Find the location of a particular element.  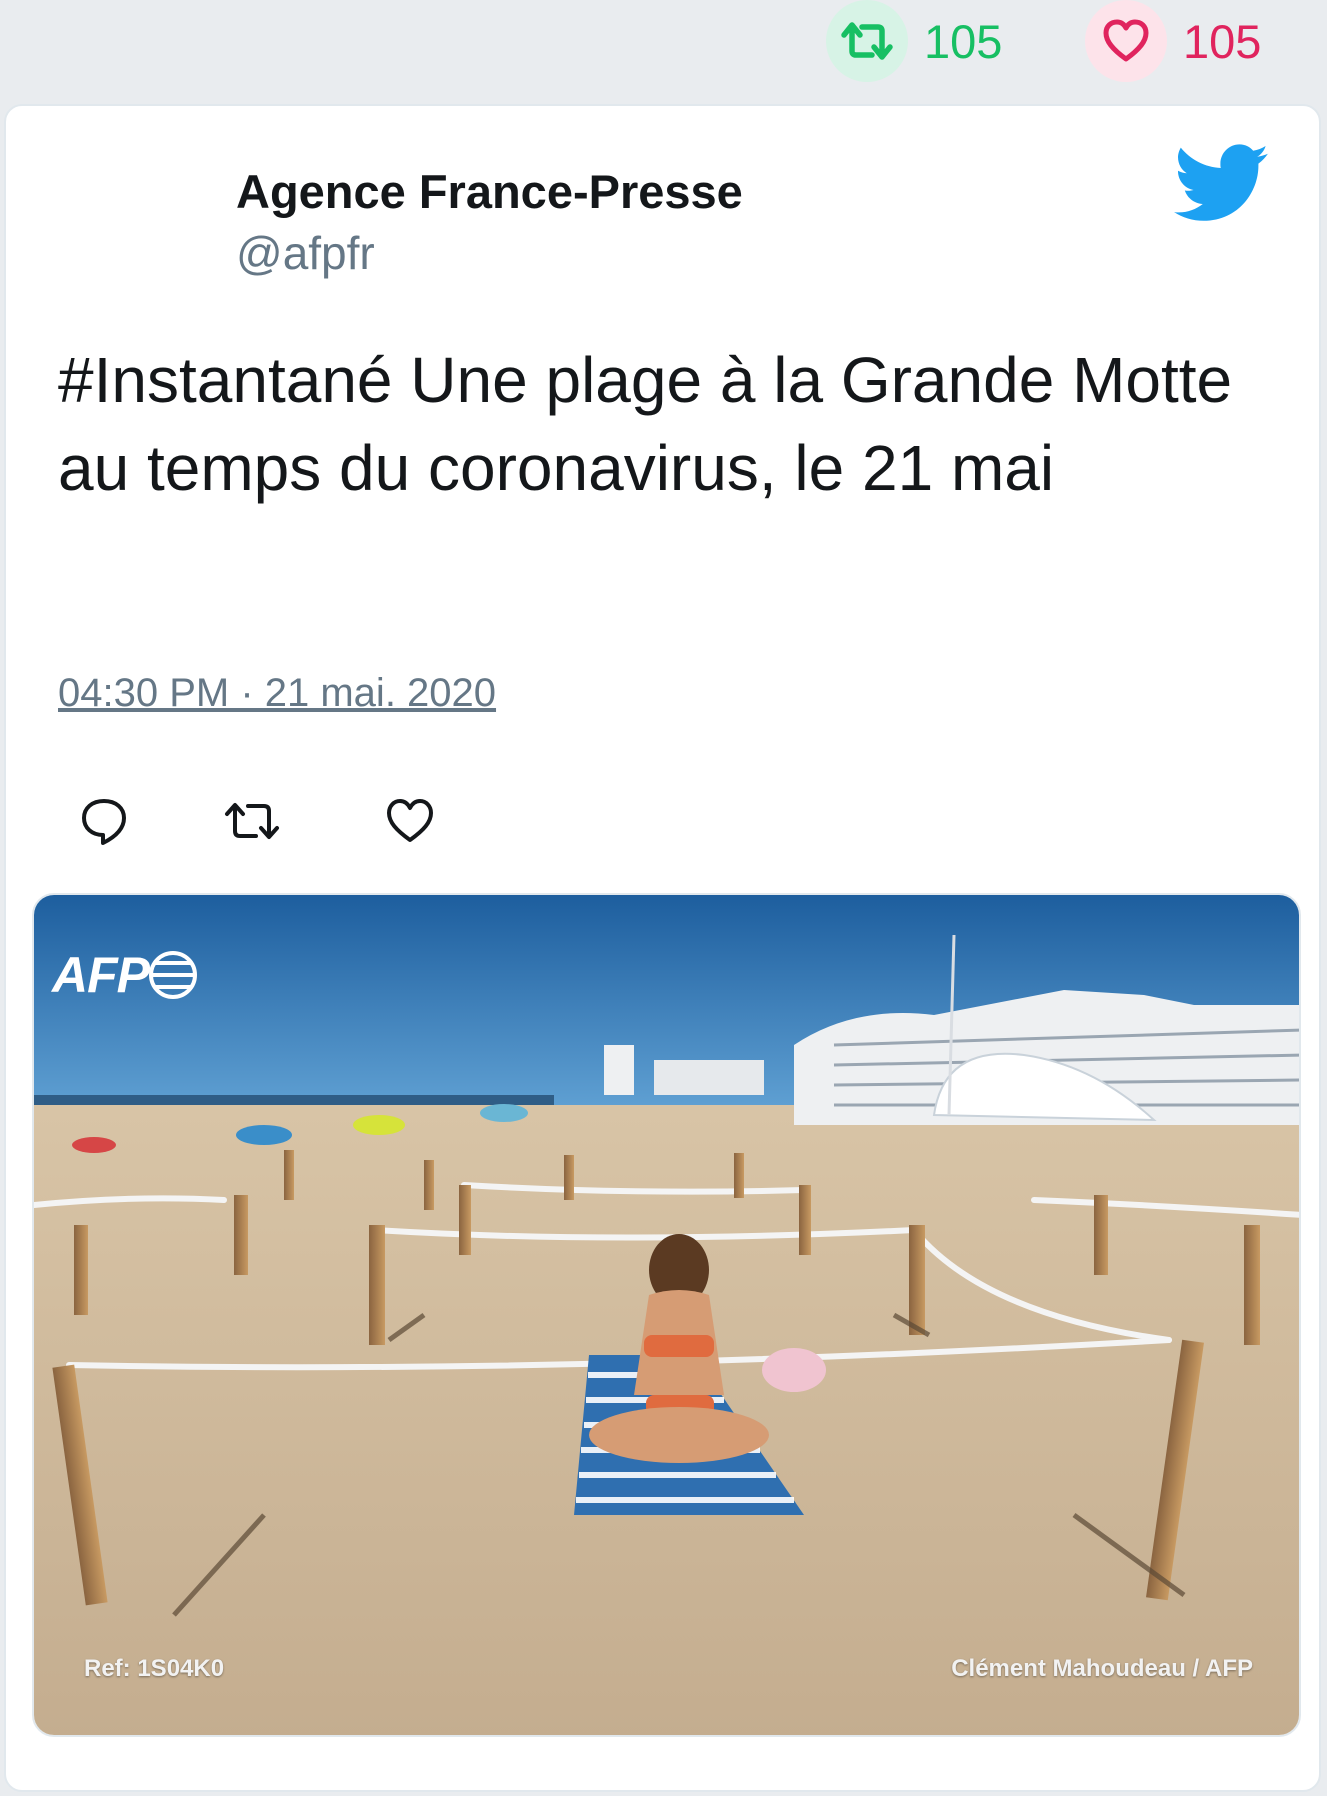

afp-logo-text: AFP is located at coordinates (101, 975).